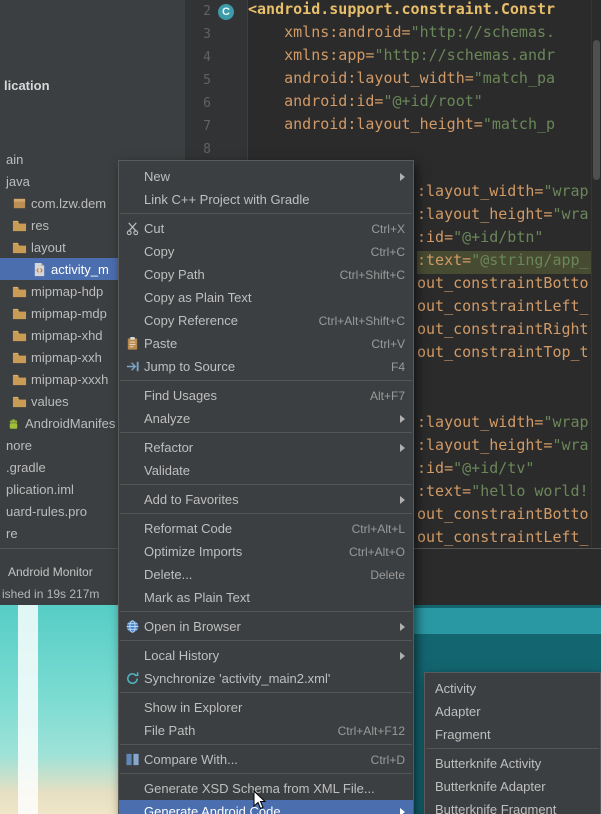 This screenshot has height=814, width=601. Describe the element at coordinates (377, 552) in the screenshot. I see `menu-item-right: Ctrl+Alt+O` at that location.